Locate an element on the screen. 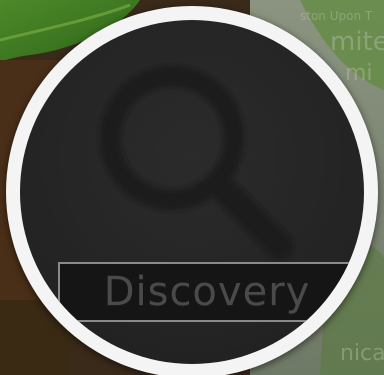  svg-text: mite is located at coordinates (357, 42).